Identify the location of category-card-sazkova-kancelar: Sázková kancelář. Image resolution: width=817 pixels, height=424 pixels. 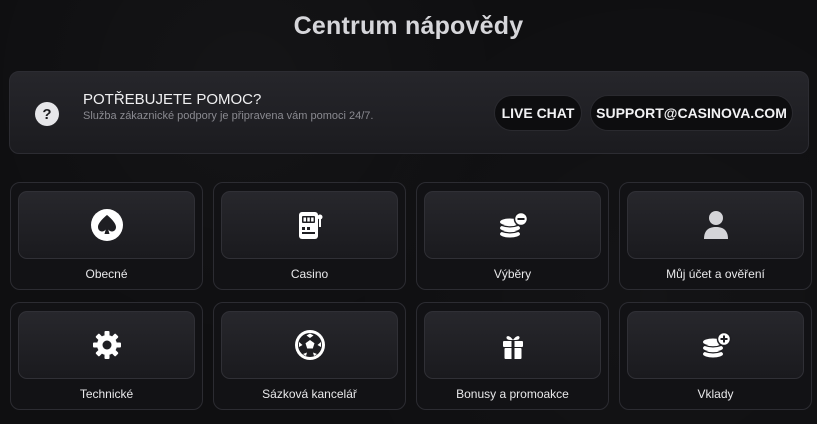
(309, 356).